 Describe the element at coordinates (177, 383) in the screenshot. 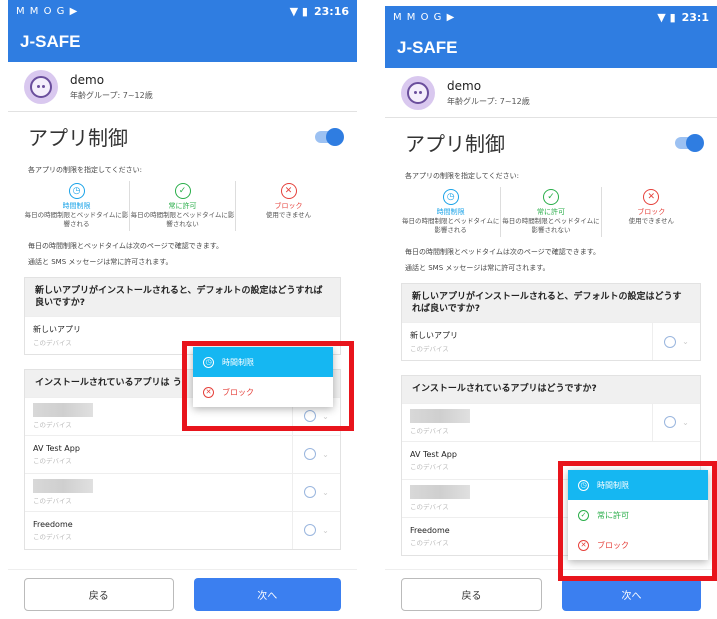

I see `installed-apps-heading-trail: う` at that location.